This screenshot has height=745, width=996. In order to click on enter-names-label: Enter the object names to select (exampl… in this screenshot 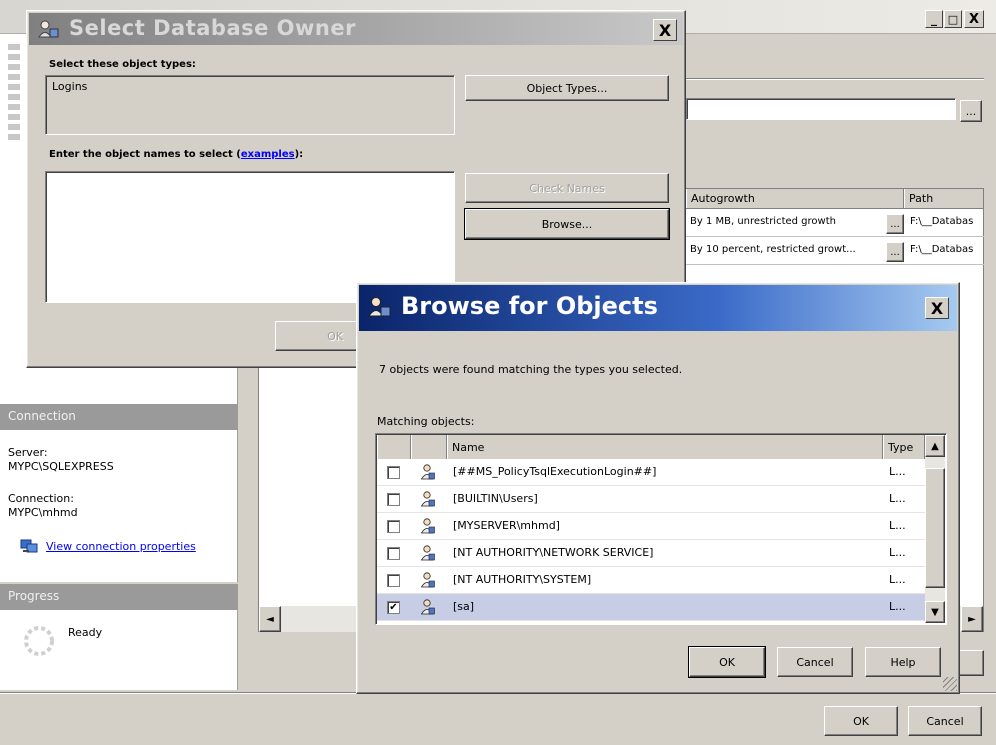, I will do `click(176, 154)`.